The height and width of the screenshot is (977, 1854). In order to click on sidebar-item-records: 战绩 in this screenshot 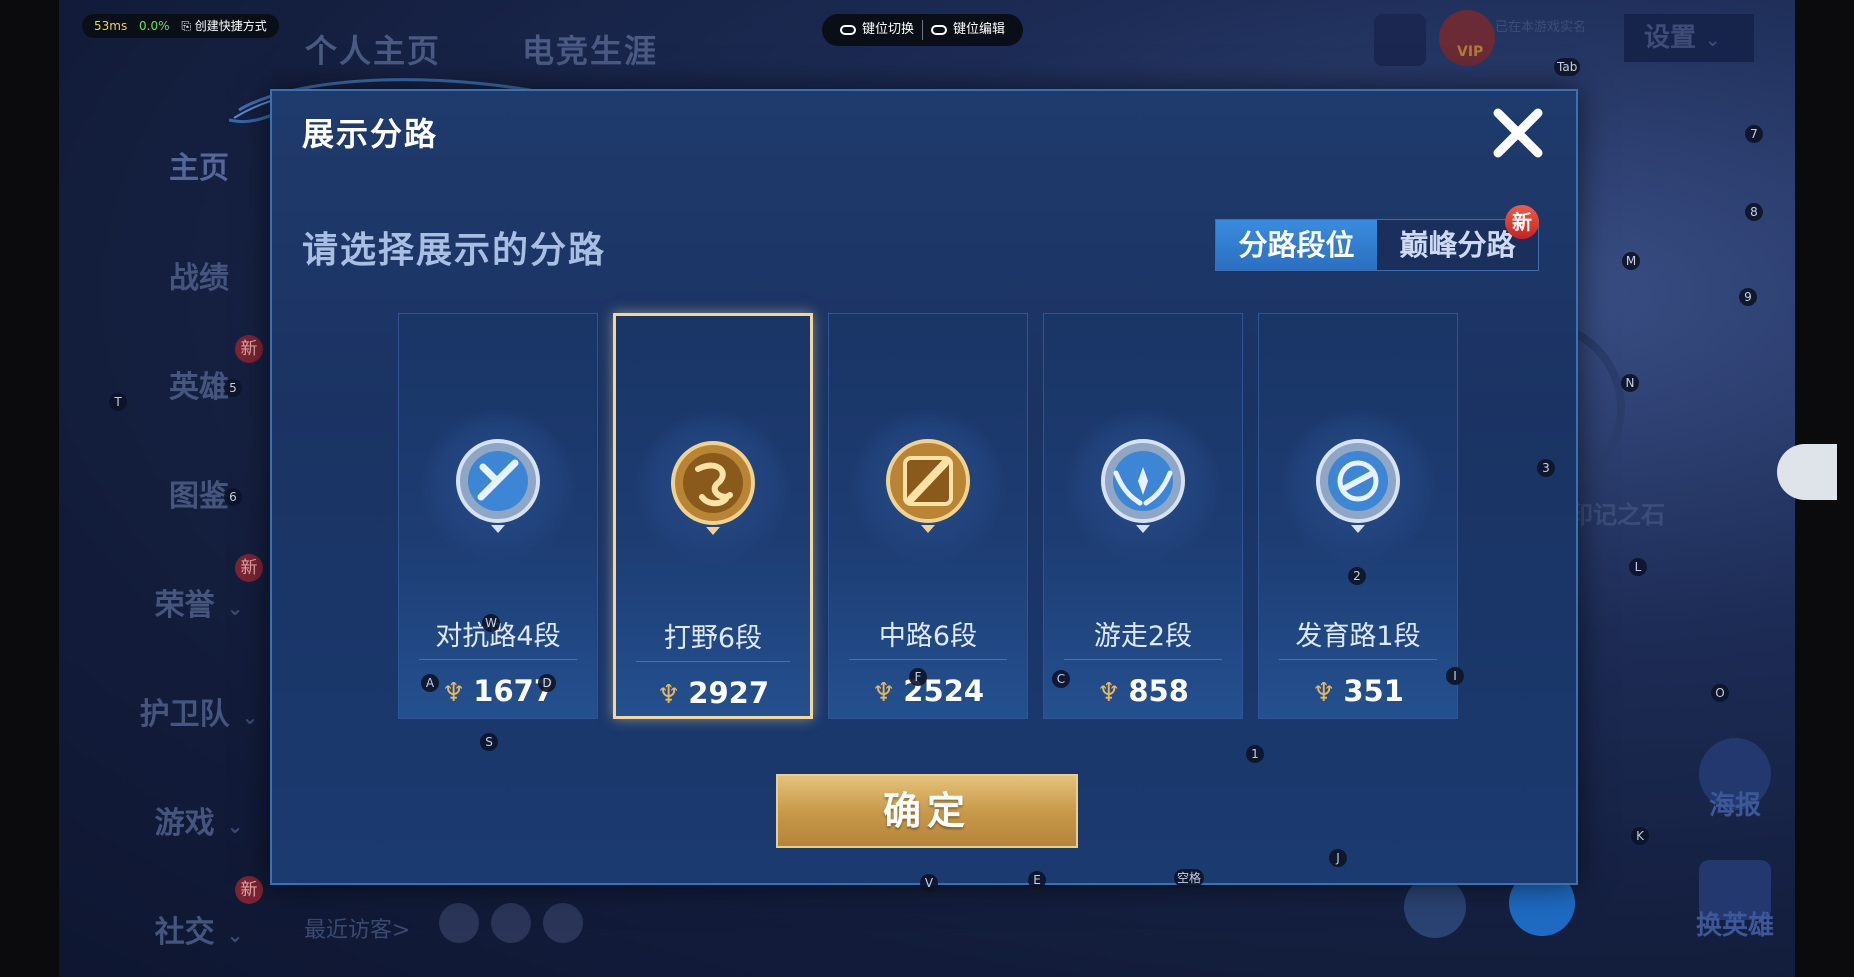, I will do `click(199, 275)`.